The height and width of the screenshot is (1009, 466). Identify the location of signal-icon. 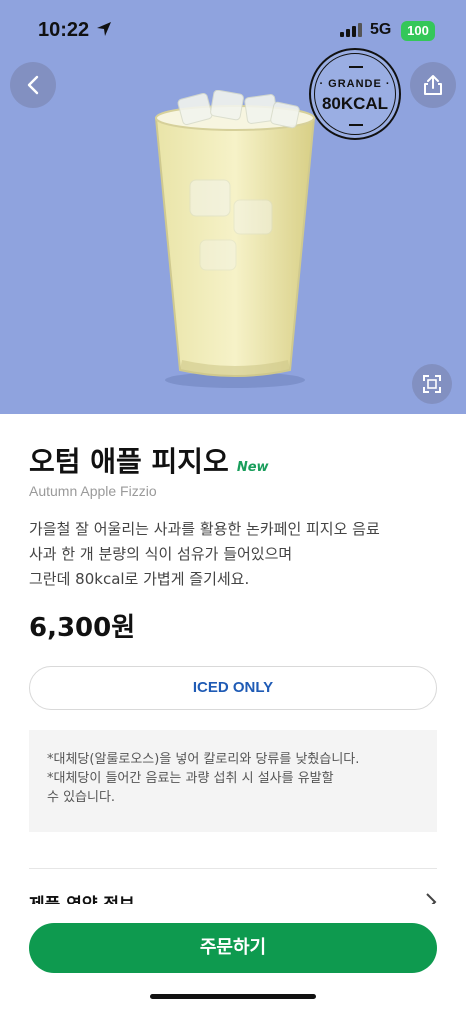
(351, 30).